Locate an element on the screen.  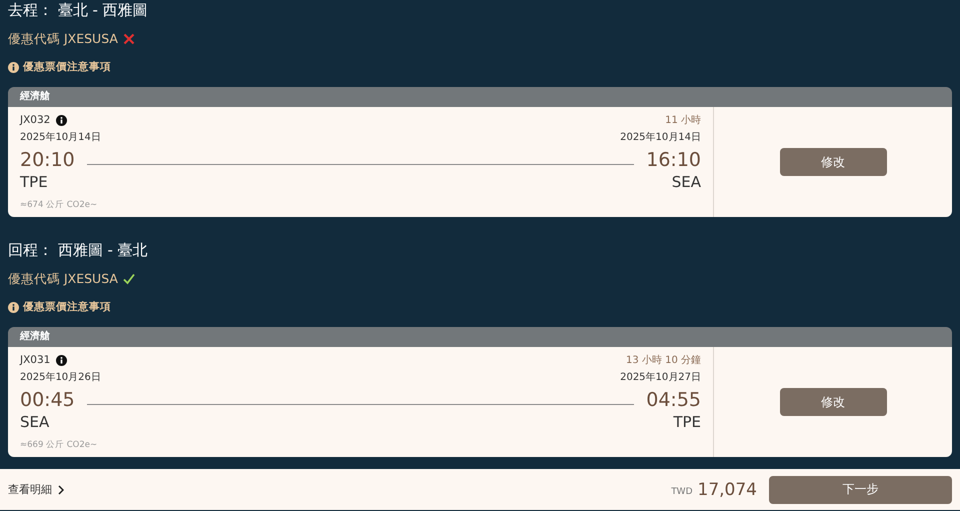
co2-estimate: ≈669 公斤 CO2e~ is located at coordinates (59, 445).